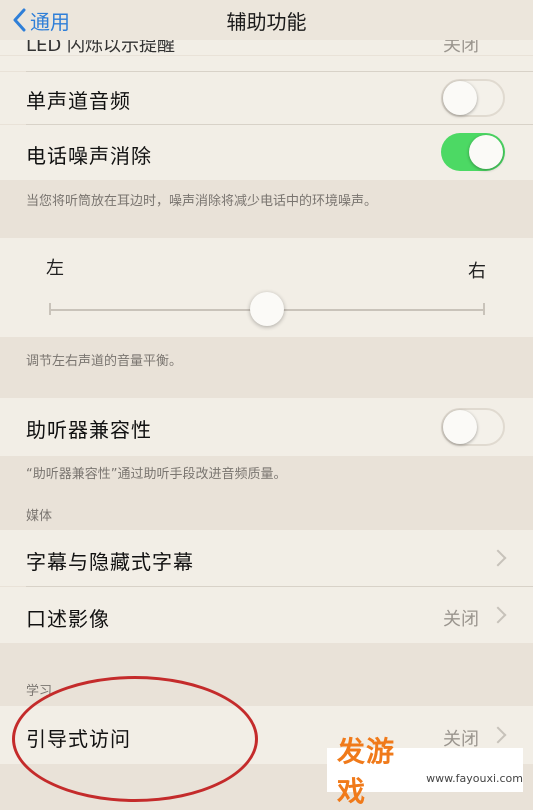  Describe the element at coordinates (266, 558) in the screenshot. I see `subtitles-row: 字幕与隐藏式字幕` at that location.